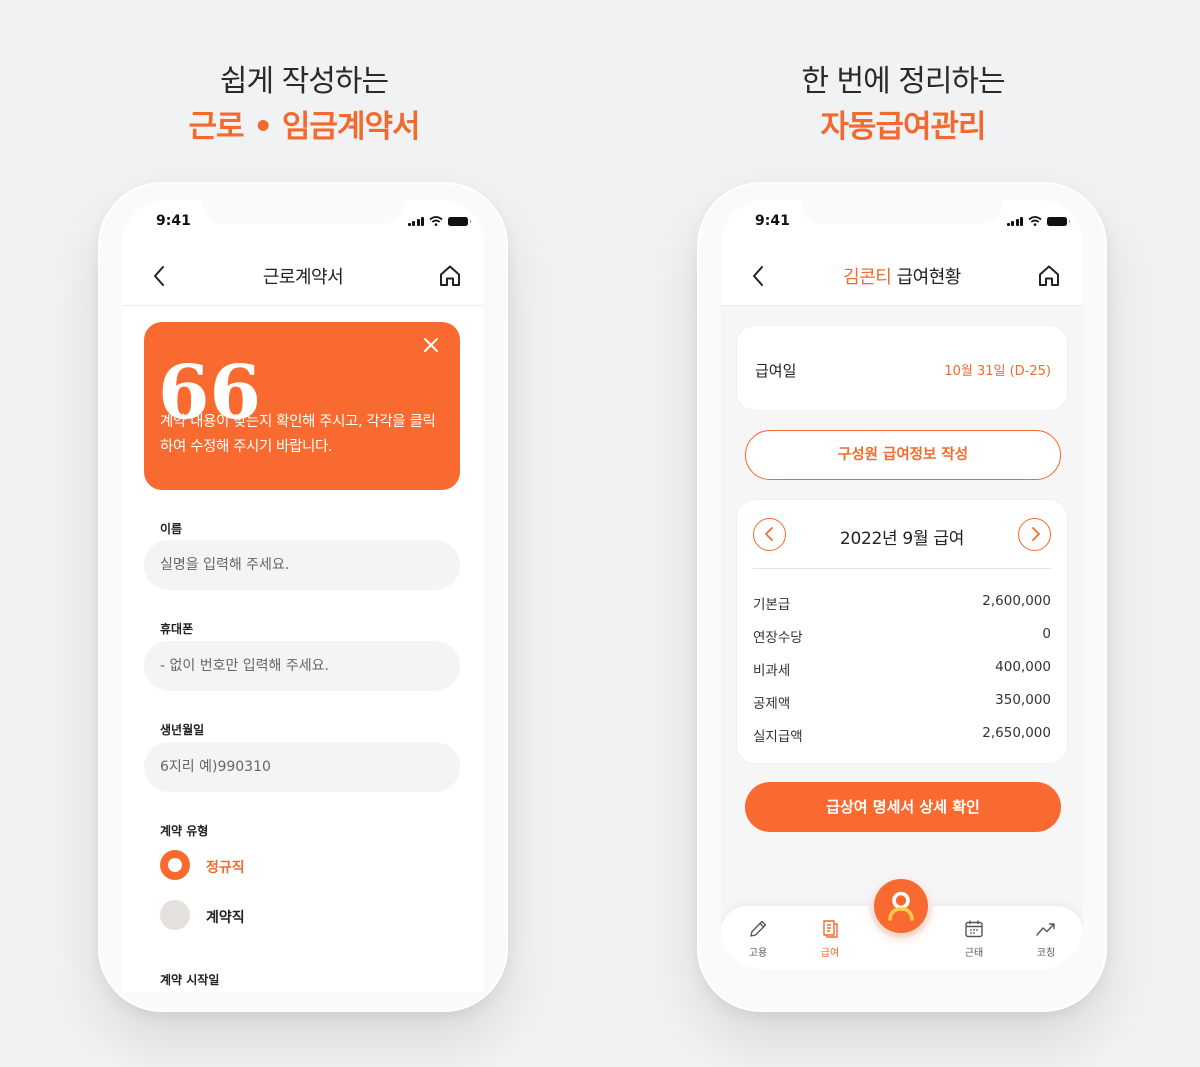 The width and height of the screenshot is (1200, 1067). I want to click on chevron-right-icon, so click(1036, 534).